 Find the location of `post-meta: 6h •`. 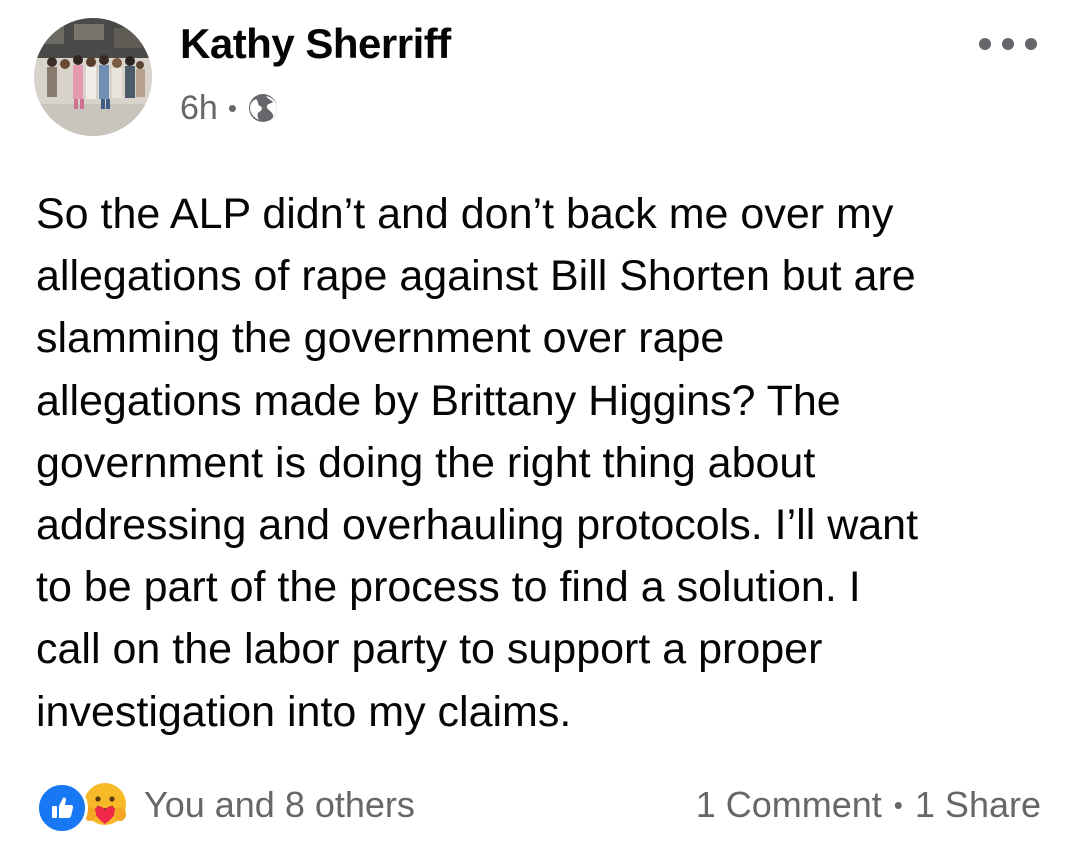

post-meta: 6h • is located at coordinates (229, 108).